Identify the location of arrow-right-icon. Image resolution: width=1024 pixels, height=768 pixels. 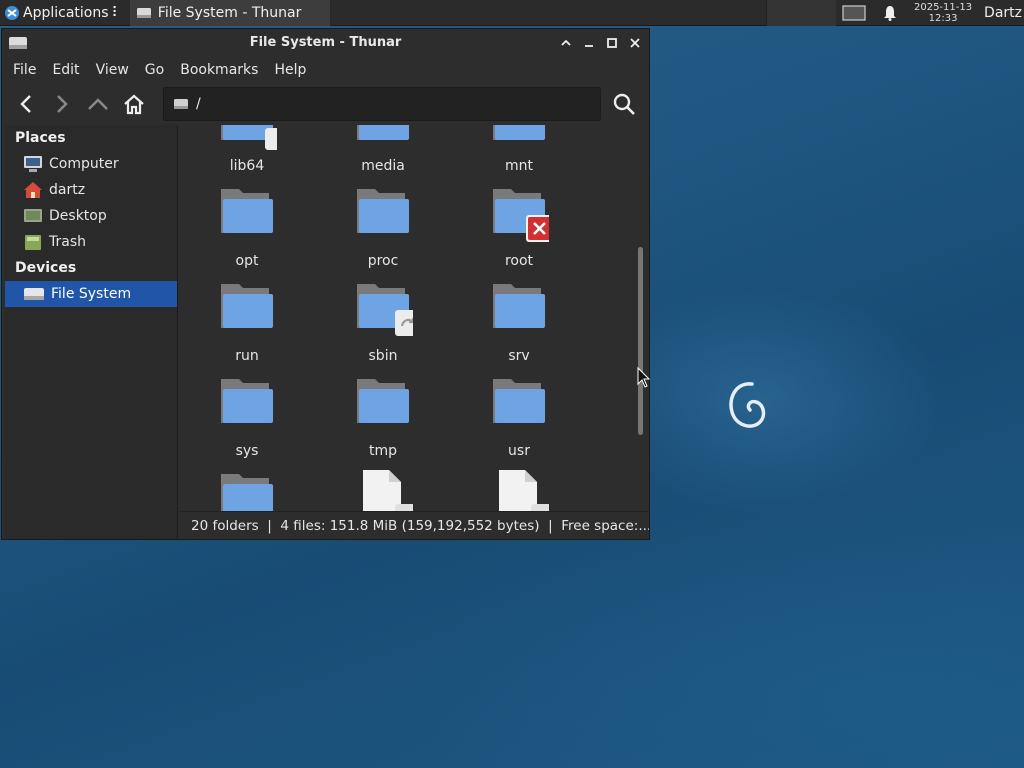
(62, 104).